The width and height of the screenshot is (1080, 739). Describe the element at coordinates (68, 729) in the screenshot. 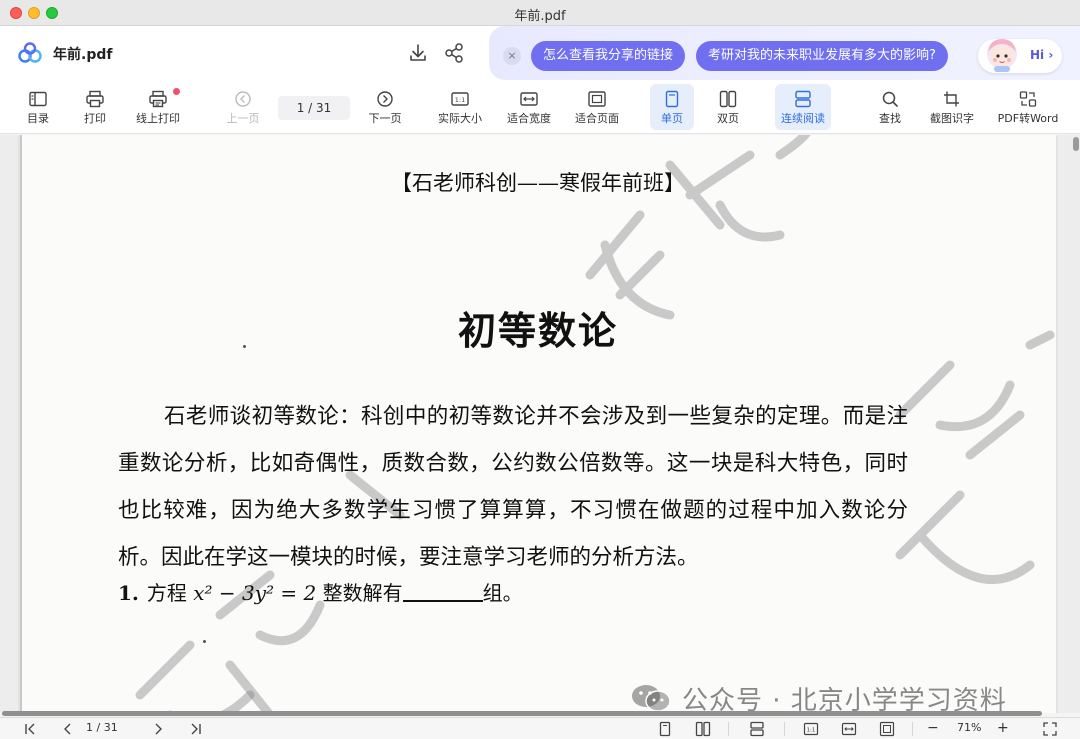

I see `chevron-left-icon` at that location.